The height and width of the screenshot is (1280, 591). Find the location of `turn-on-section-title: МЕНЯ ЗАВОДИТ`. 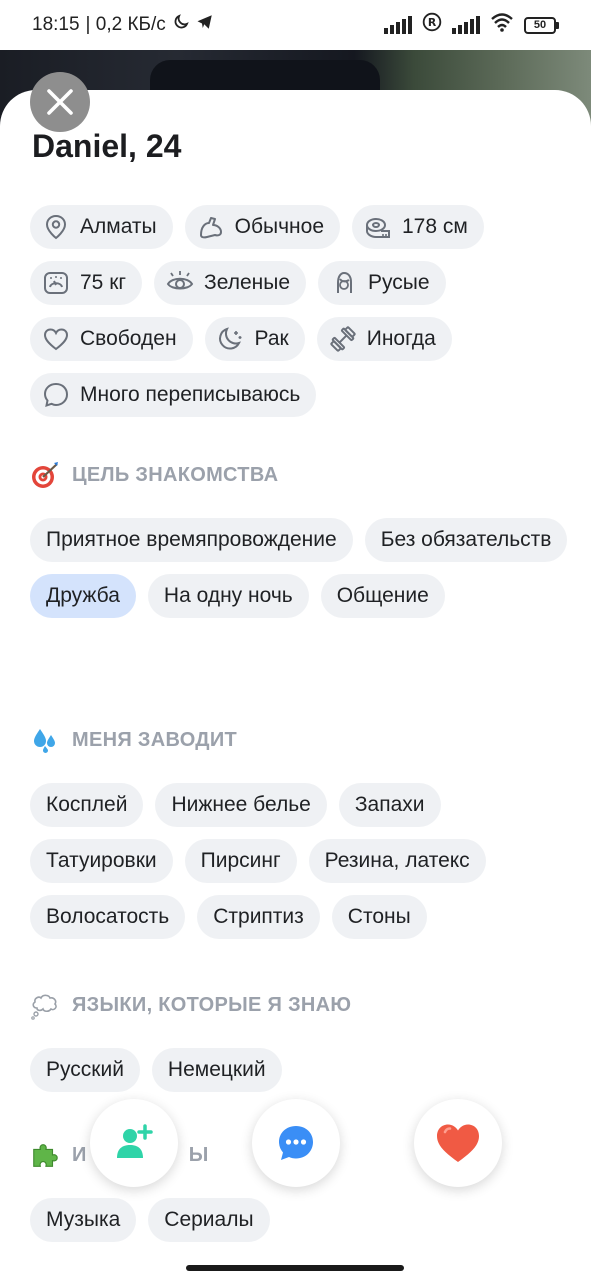

turn-on-section-title: МЕНЯ ЗАВОДИТ is located at coordinates (133, 740).